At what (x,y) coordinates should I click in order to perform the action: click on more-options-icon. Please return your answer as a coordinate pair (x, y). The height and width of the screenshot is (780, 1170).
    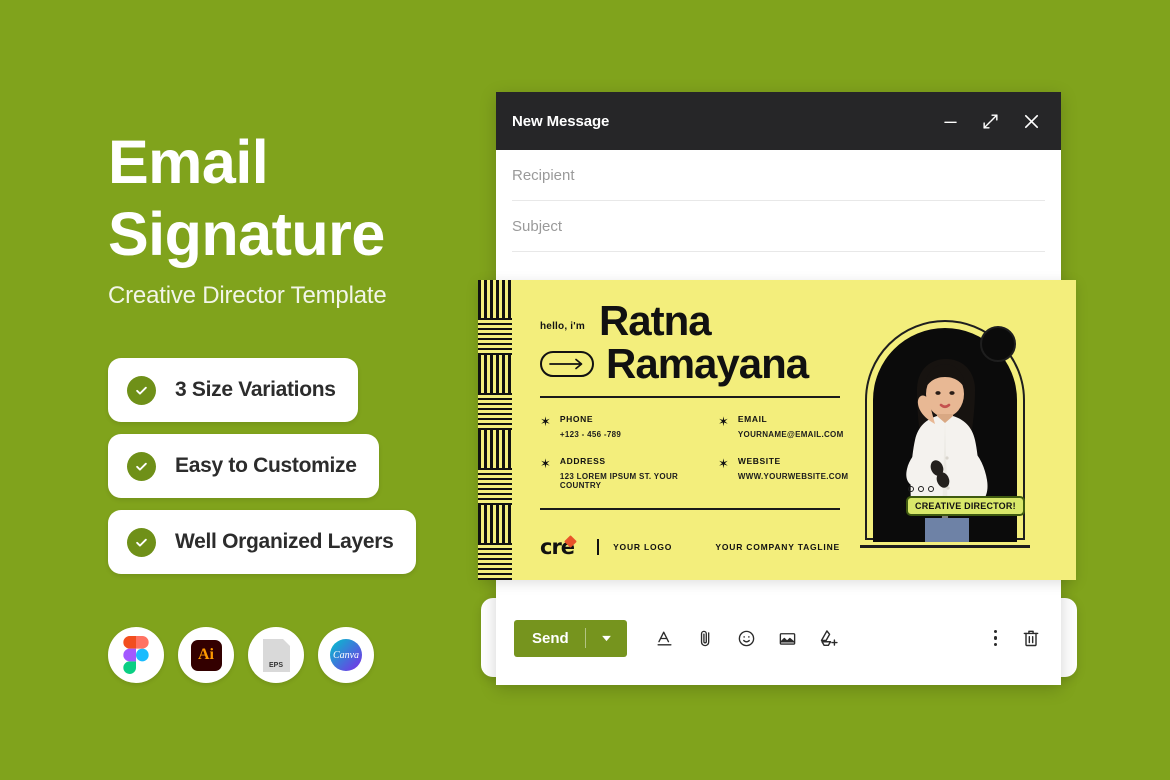
    Looking at the image, I should click on (995, 638).